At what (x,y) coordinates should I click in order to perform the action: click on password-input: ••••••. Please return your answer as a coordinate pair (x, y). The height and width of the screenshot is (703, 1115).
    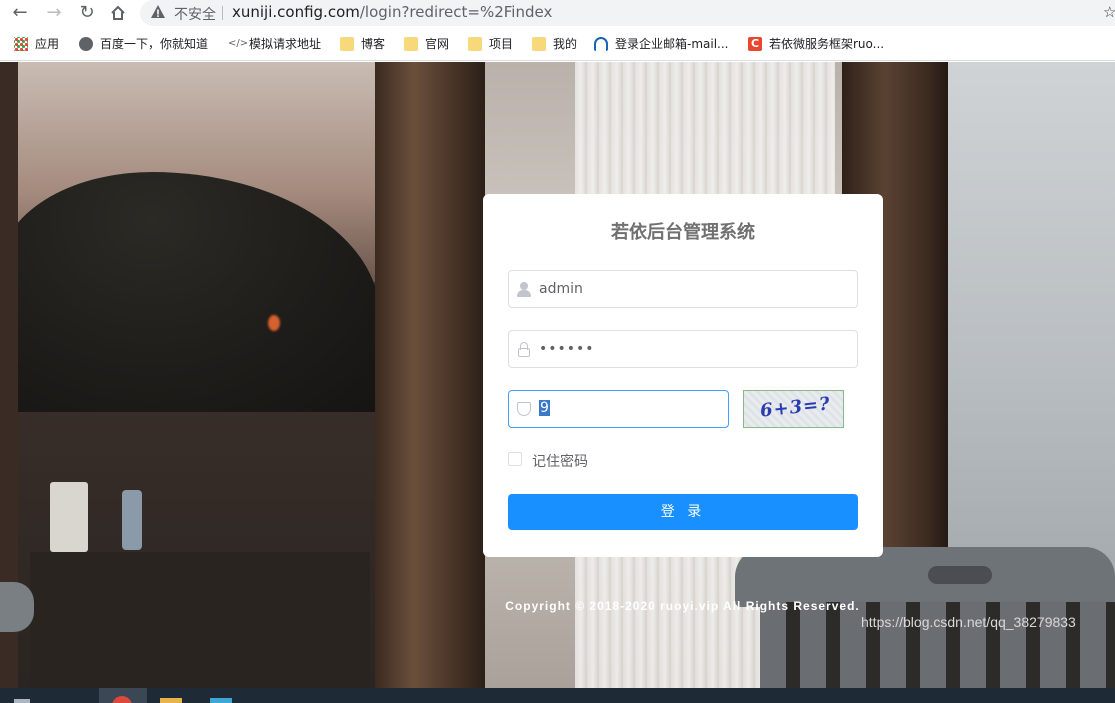
    Looking at the image, I should click on (683, 349).